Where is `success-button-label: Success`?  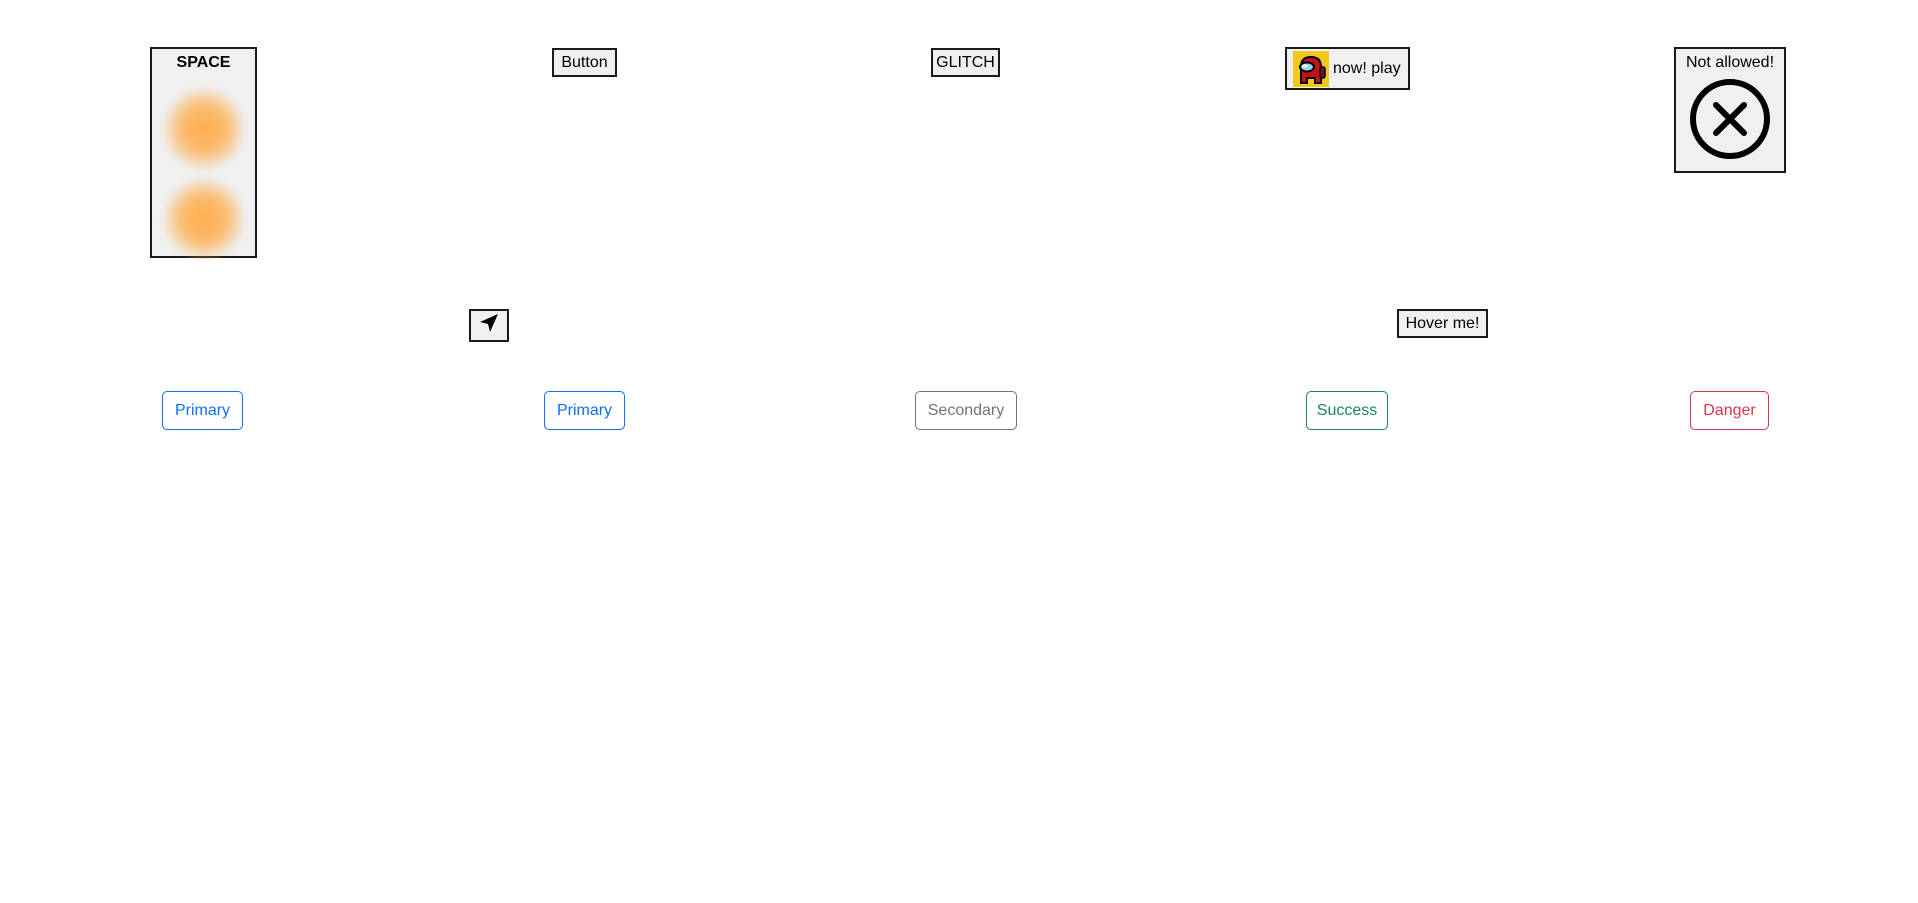
success-button-label: Success is located at coordinates (1347, 410).